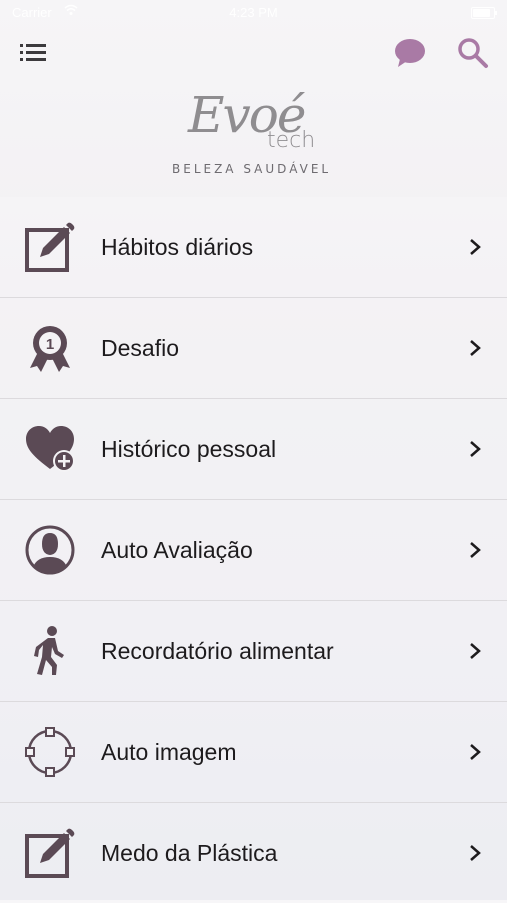 Image resolution: width=507 pixels, height=903 pixels. I want to click on menu-item-habitos-diarios: Hábitos diários, so click(253, 247).